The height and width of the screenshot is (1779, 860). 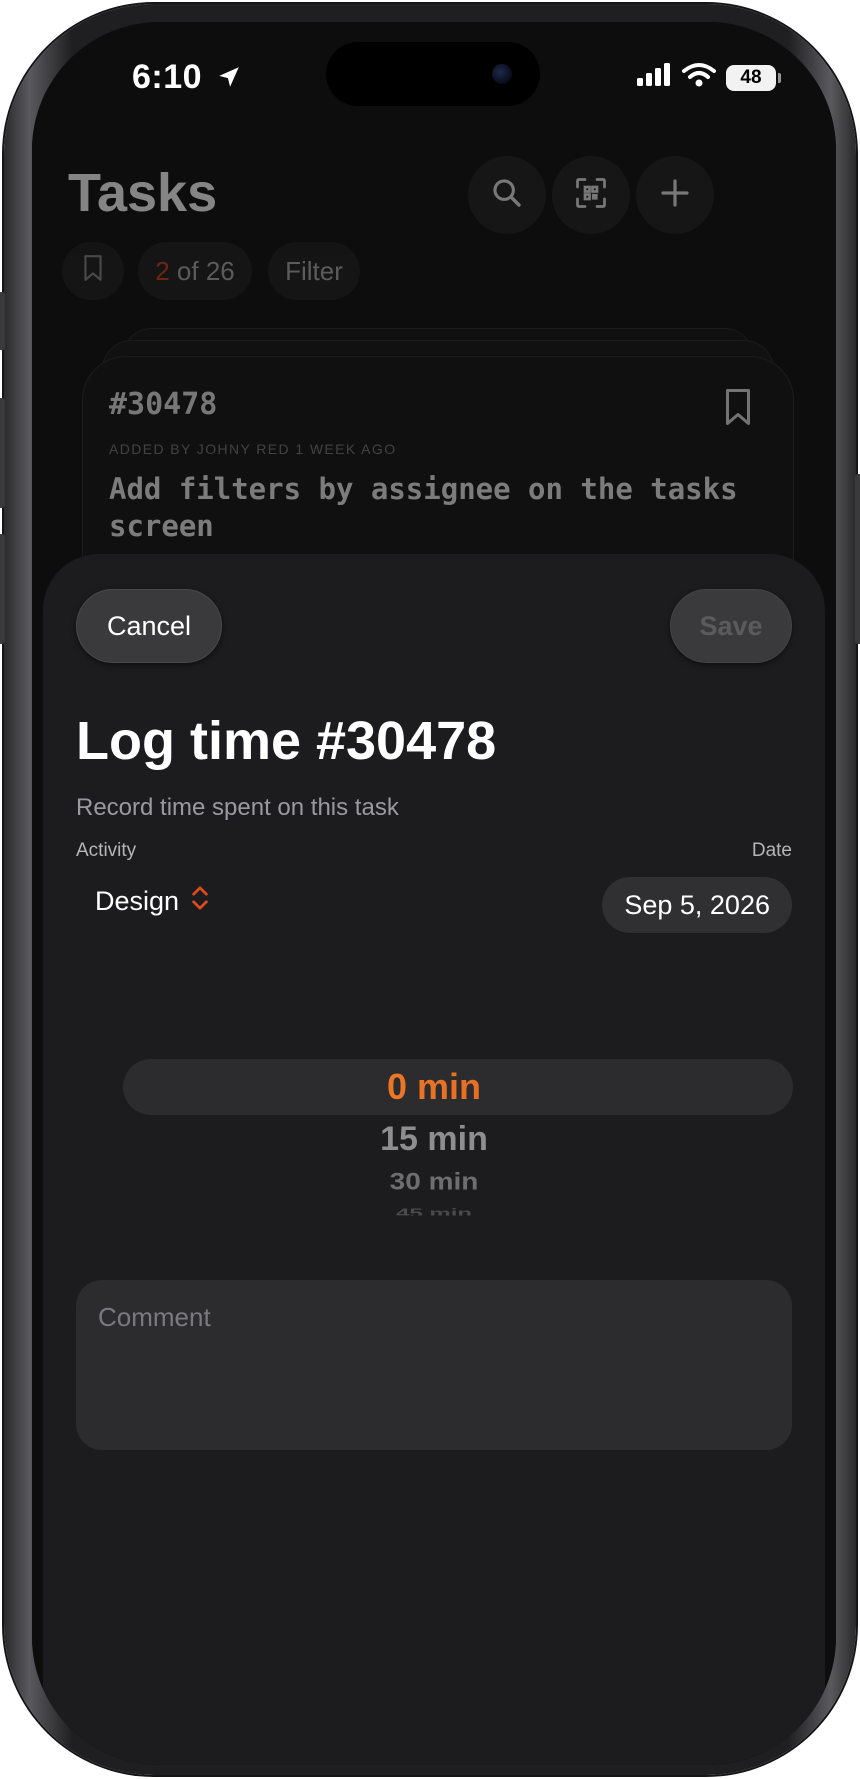 What do you see at coordinates (434, 1181) in the screenshot?
I see `picker-option: 30 min` at bounding box center [434, 1181].